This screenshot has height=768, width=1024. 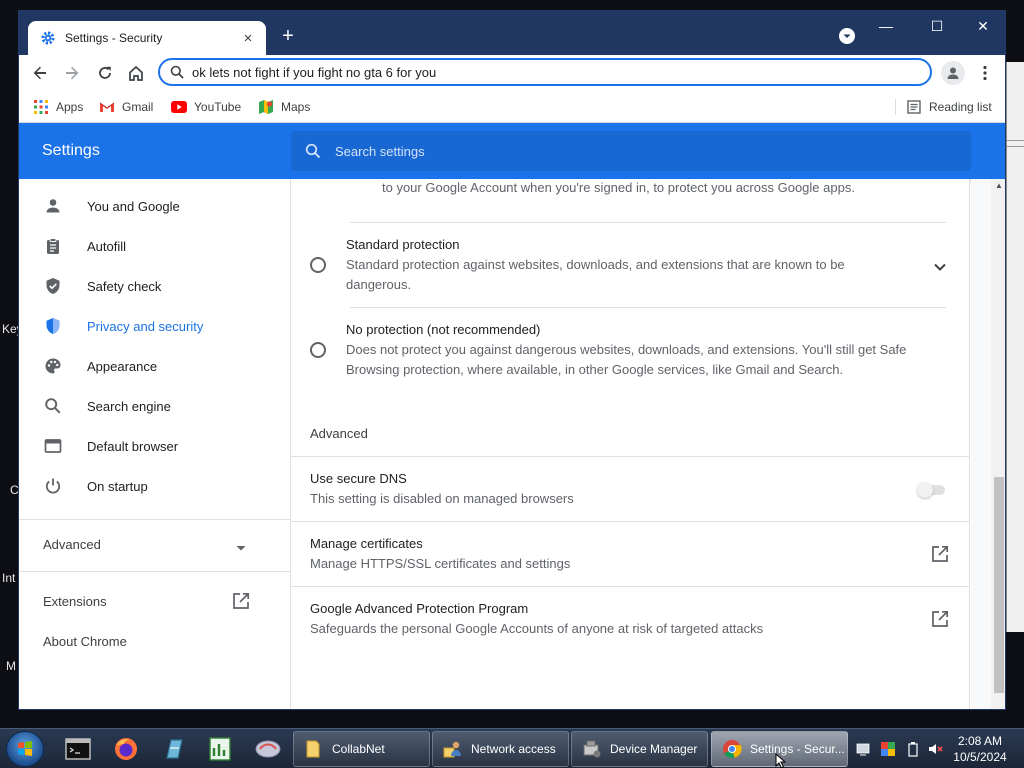 I want to click on standard-protection-description-line2: dangerous., so click(x=379, y=284).